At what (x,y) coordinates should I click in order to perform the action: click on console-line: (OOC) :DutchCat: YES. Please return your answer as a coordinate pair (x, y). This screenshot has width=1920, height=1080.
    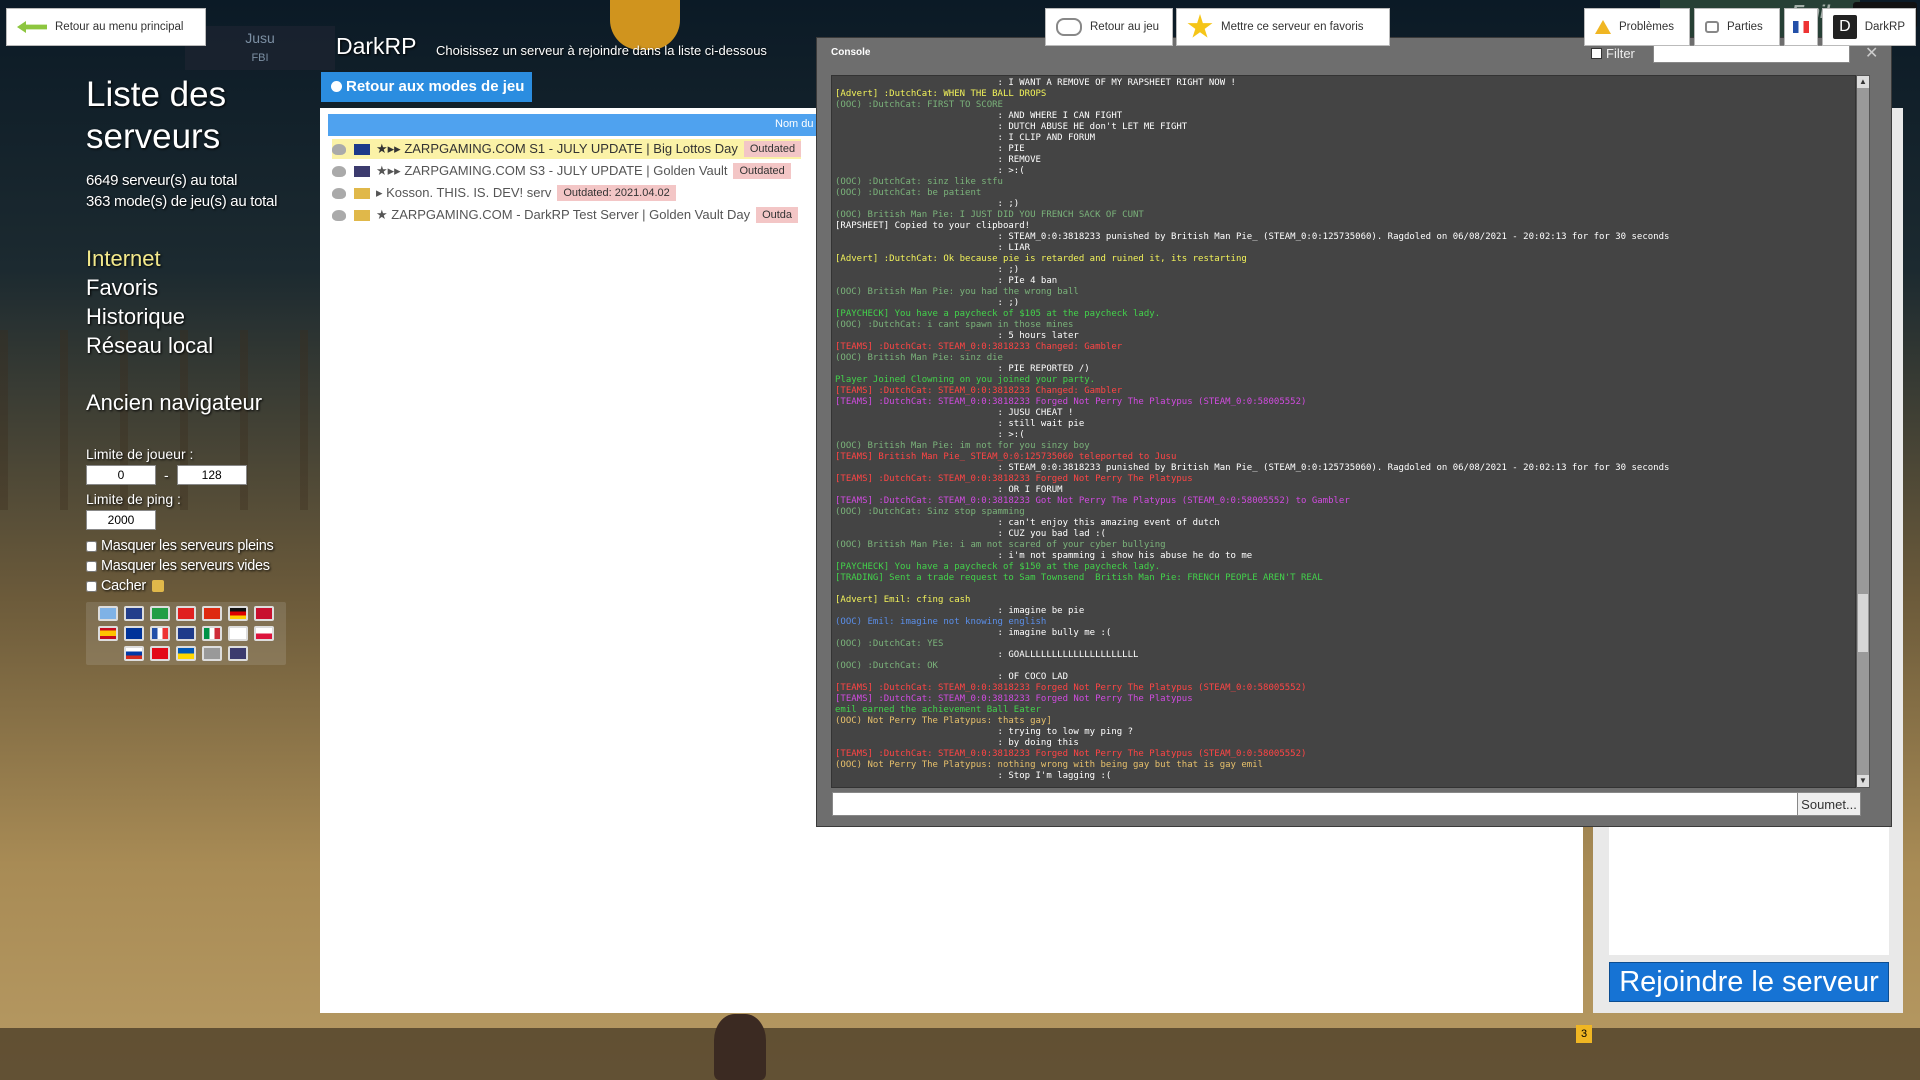
    Looking at the image, I should click on (889, 644).